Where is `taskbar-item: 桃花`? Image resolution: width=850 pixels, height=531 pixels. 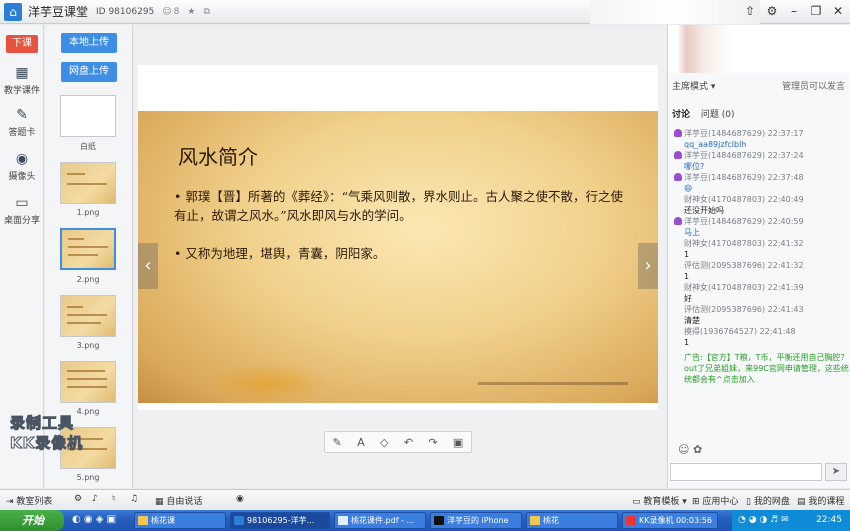
taskbar-item: 桃花 is located at coordinates (572, 520).